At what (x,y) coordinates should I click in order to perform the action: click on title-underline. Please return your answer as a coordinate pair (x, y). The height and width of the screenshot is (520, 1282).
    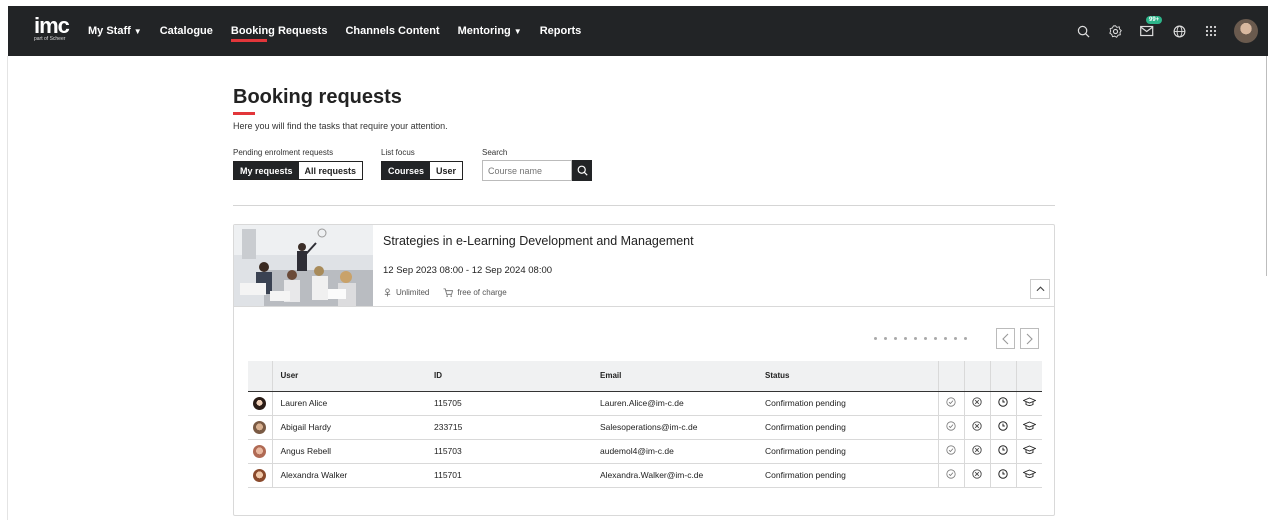
    Looking at the image, I should click on (244, 113).